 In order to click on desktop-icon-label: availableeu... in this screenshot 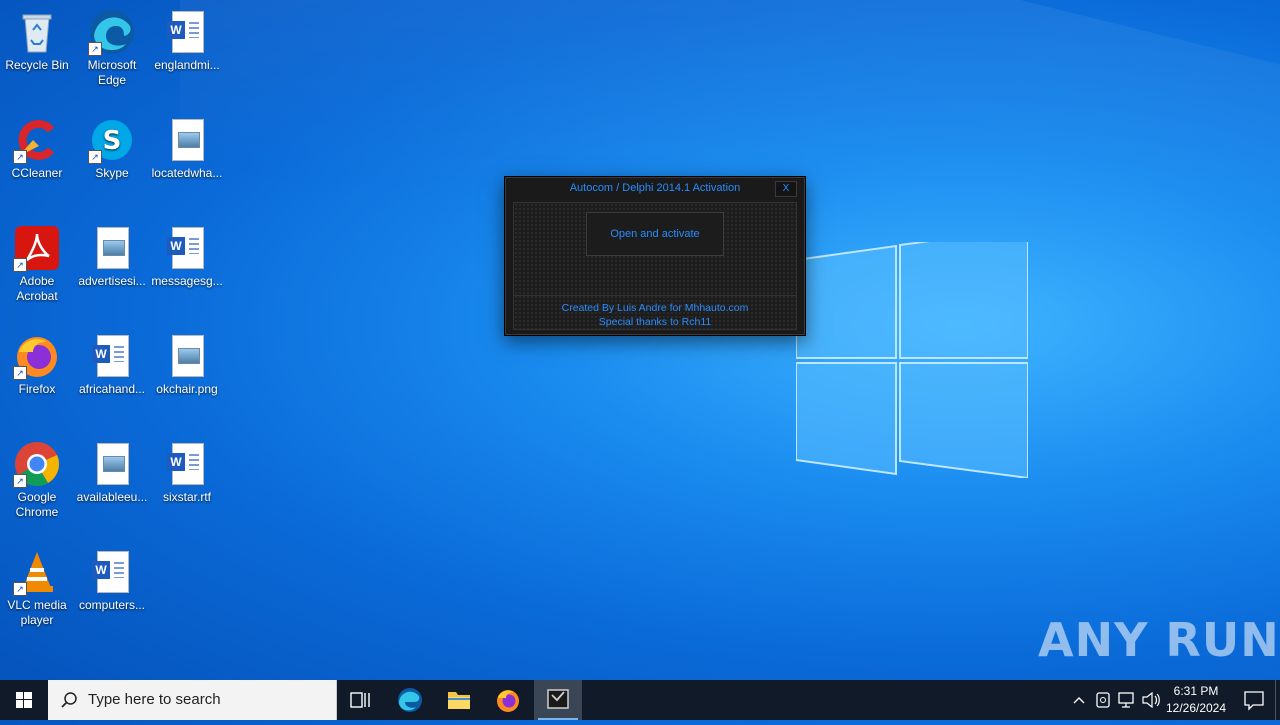, I will do `click(112, 497)`.